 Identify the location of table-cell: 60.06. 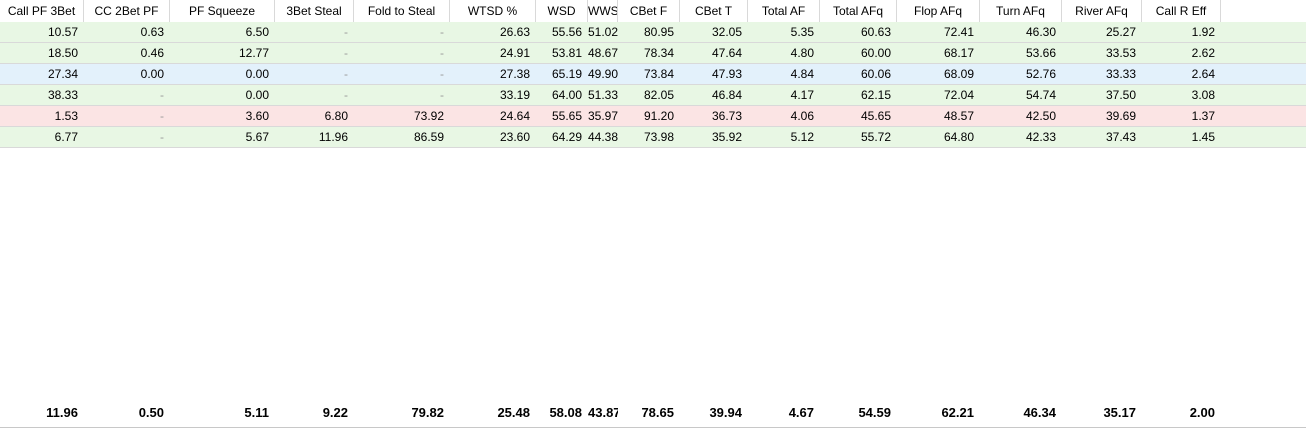
(875, 74).